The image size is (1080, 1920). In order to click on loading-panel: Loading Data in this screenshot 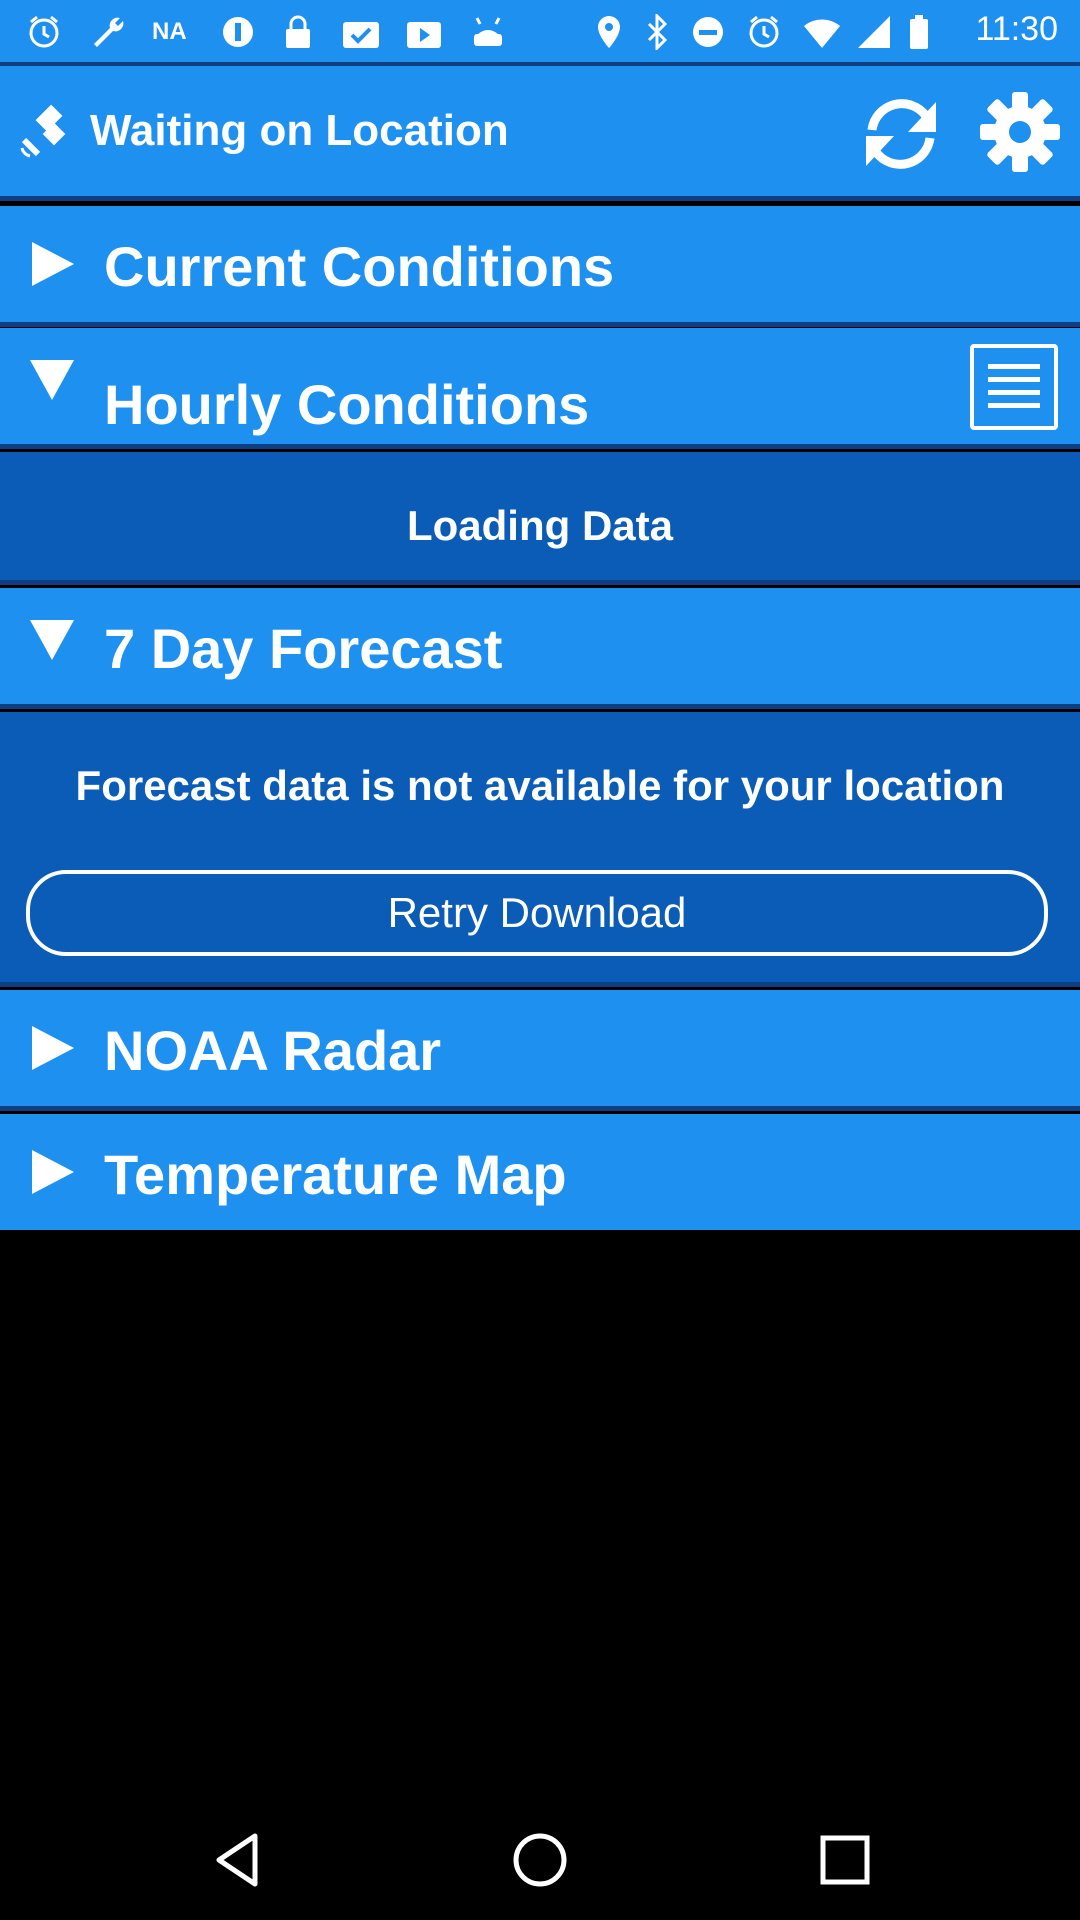, I will do `click(540, 516)`.